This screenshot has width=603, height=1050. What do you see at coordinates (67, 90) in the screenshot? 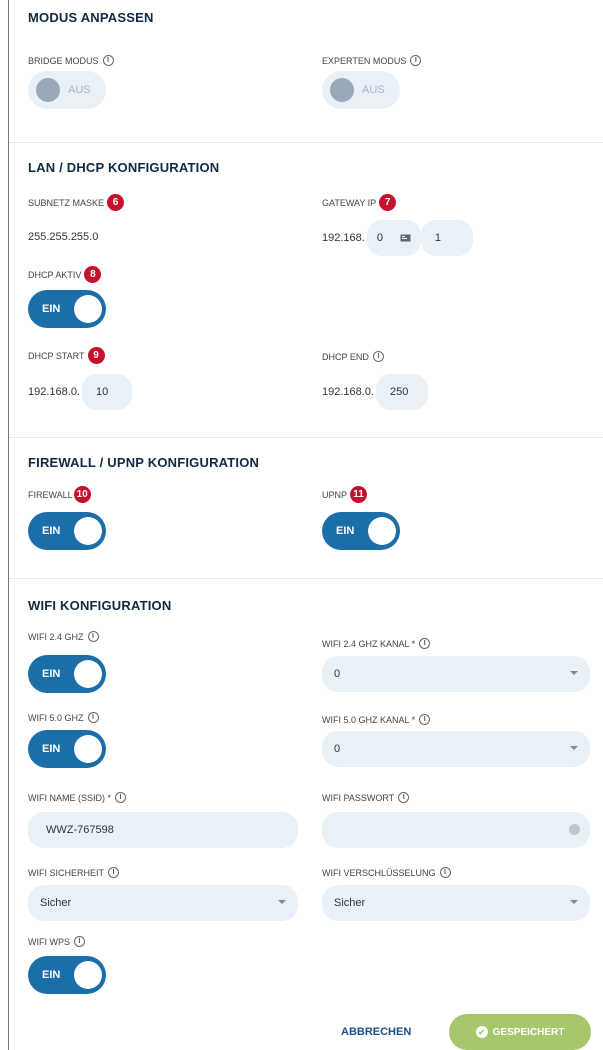
I see `bridge-mode-toggle: AUS` at bounding box center [67, 90].